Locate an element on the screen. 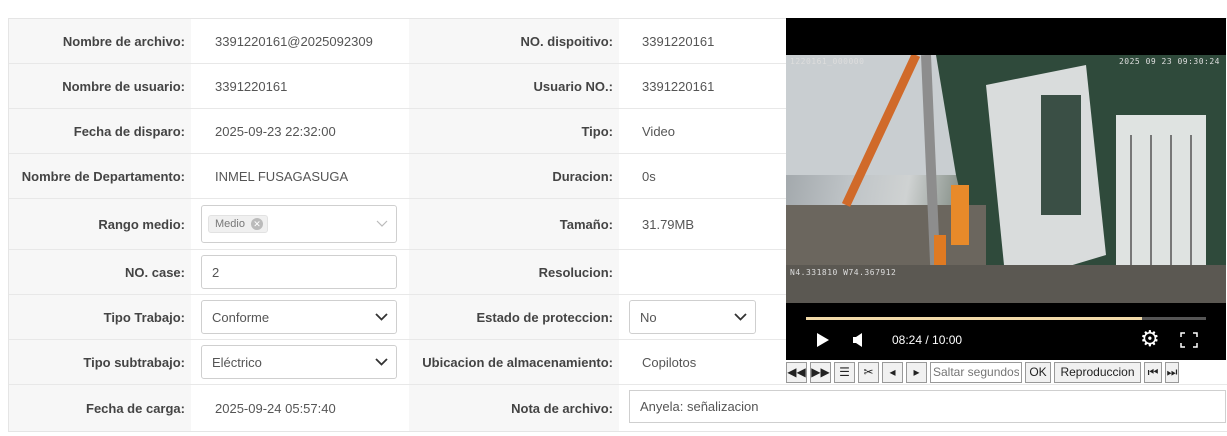  list-icon: ☰ is located at coordinates (844, 372).